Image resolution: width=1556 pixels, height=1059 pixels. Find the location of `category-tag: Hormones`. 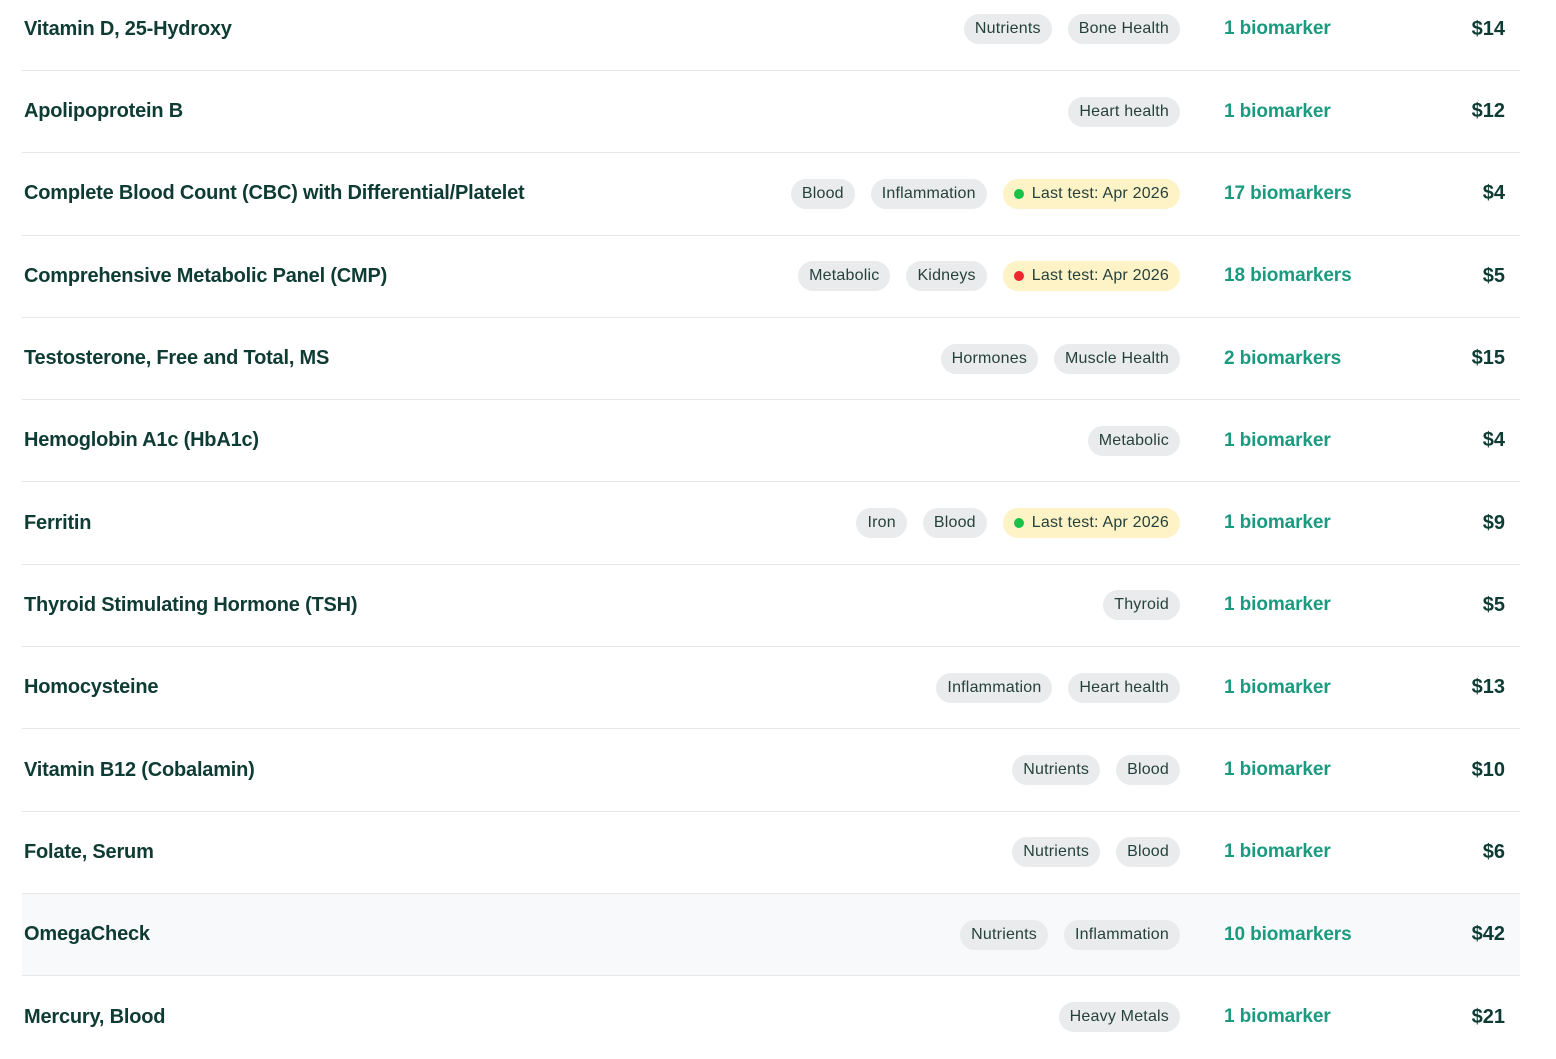

category-tag: Hormones is located at coordinates (989, 358).